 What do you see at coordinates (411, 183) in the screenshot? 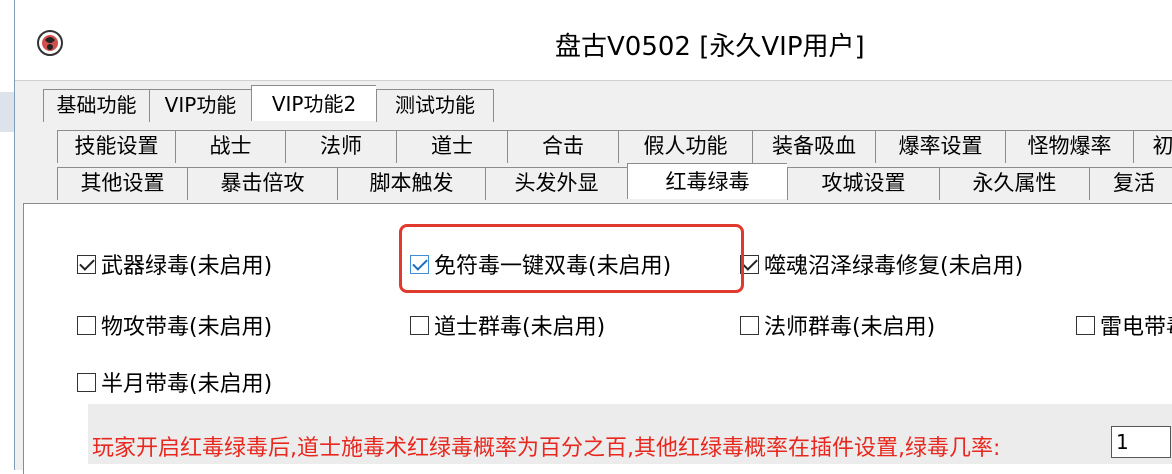
I see `tab-script-trigger: 脚本触发` at bounding box center [411, 183].